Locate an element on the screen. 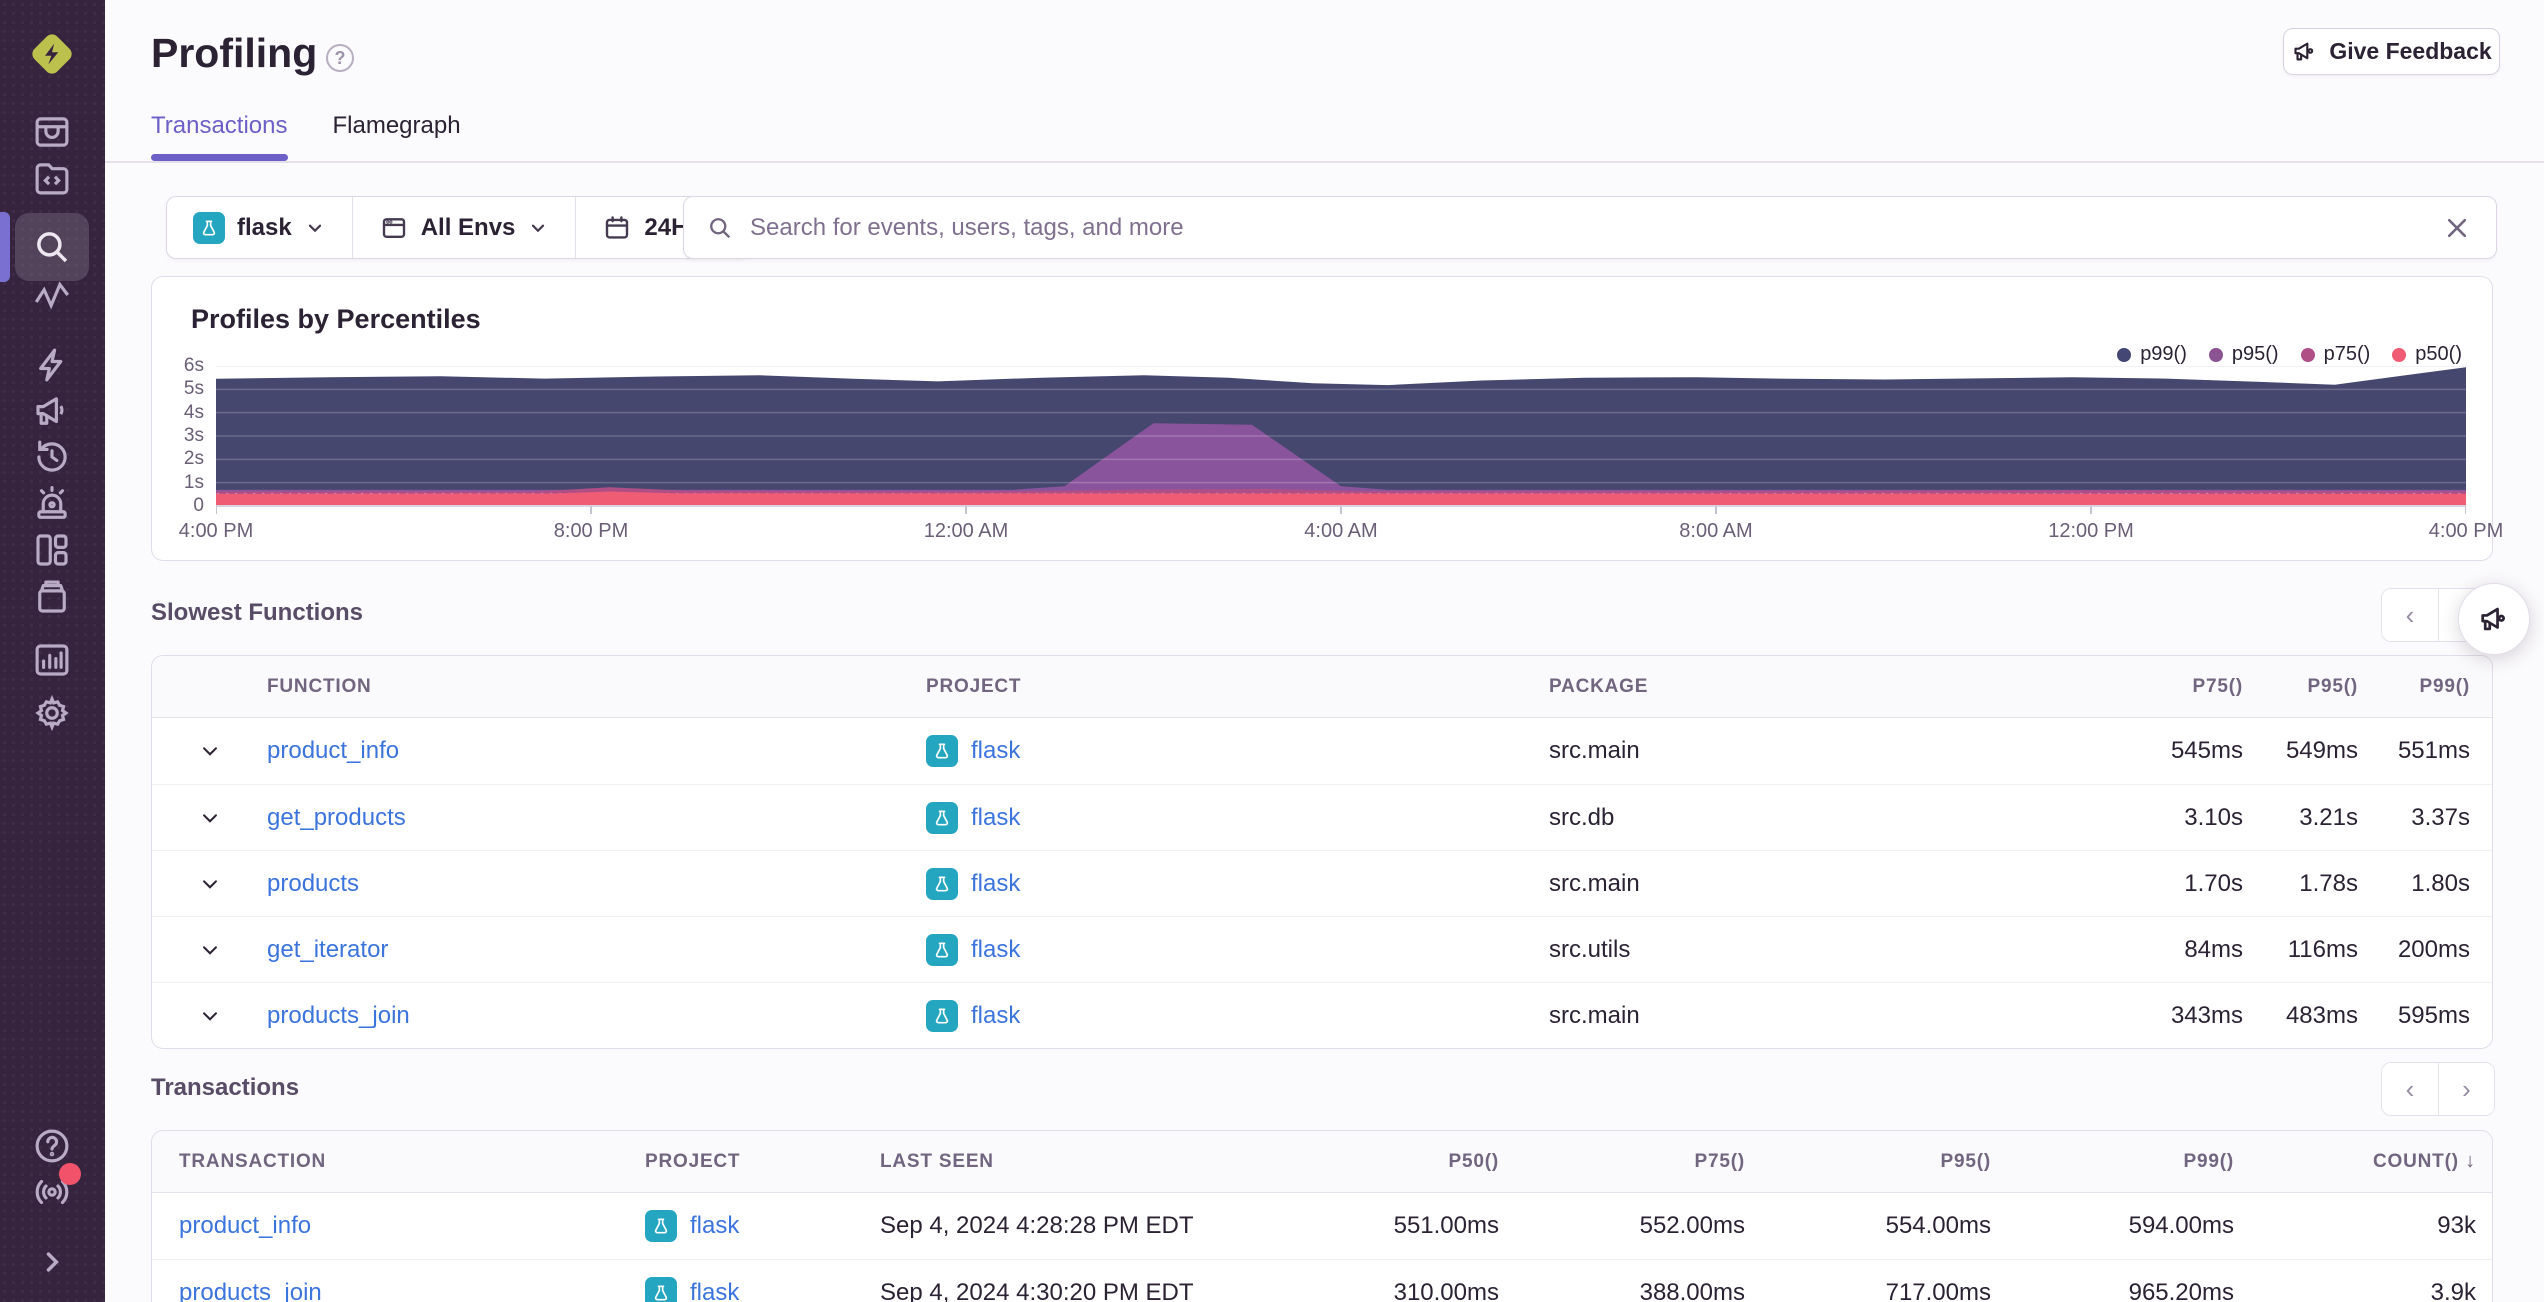 The image size is (2544, 1302). dashboards-grid-icon is located at coordinates (52, 550).